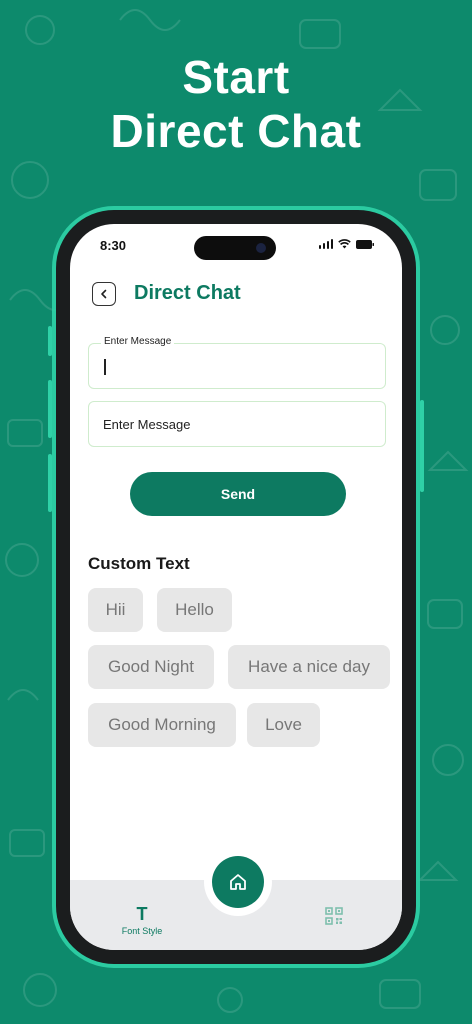 The height and width of the screenshot is (1024, 472). Describe the element at coordinates (238, 494) in the screenshot. I see `send-button: Send` at that location.